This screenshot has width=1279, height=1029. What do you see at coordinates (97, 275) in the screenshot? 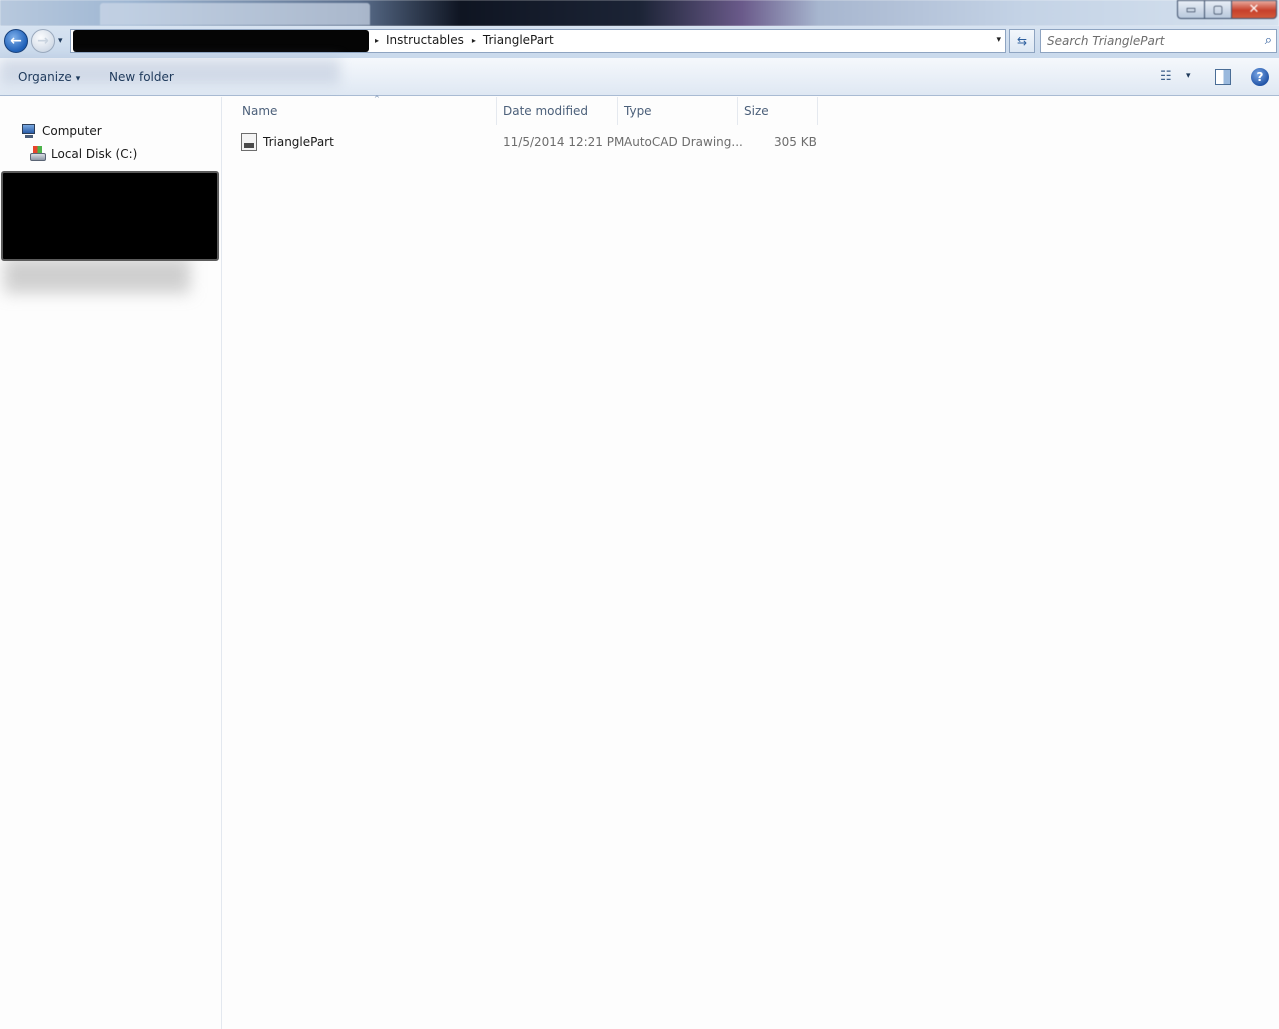
I see `blurred-shadow` at bounding box center [97, 275].